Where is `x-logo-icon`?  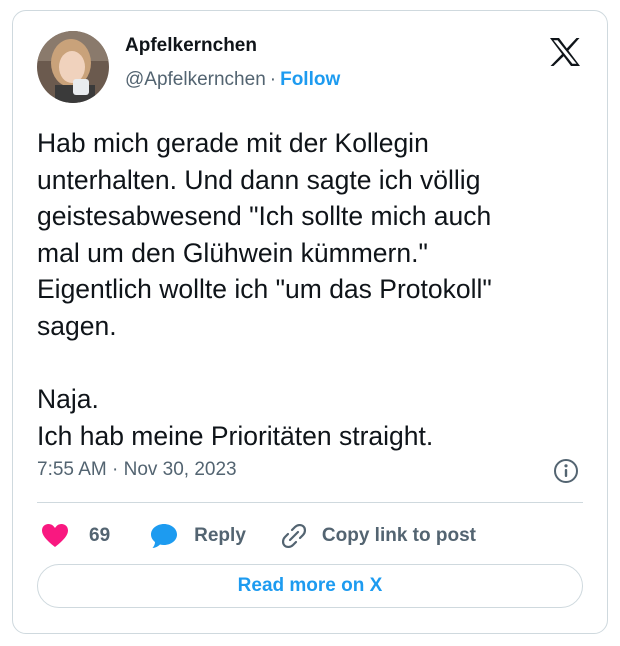
x-logo-icon is located at coordinates (565, 52).